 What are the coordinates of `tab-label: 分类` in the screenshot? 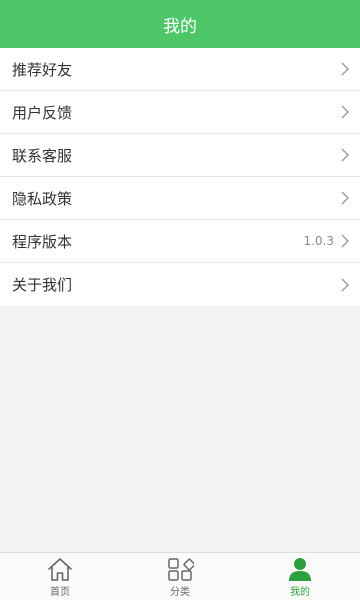 It's located at (180, 592).